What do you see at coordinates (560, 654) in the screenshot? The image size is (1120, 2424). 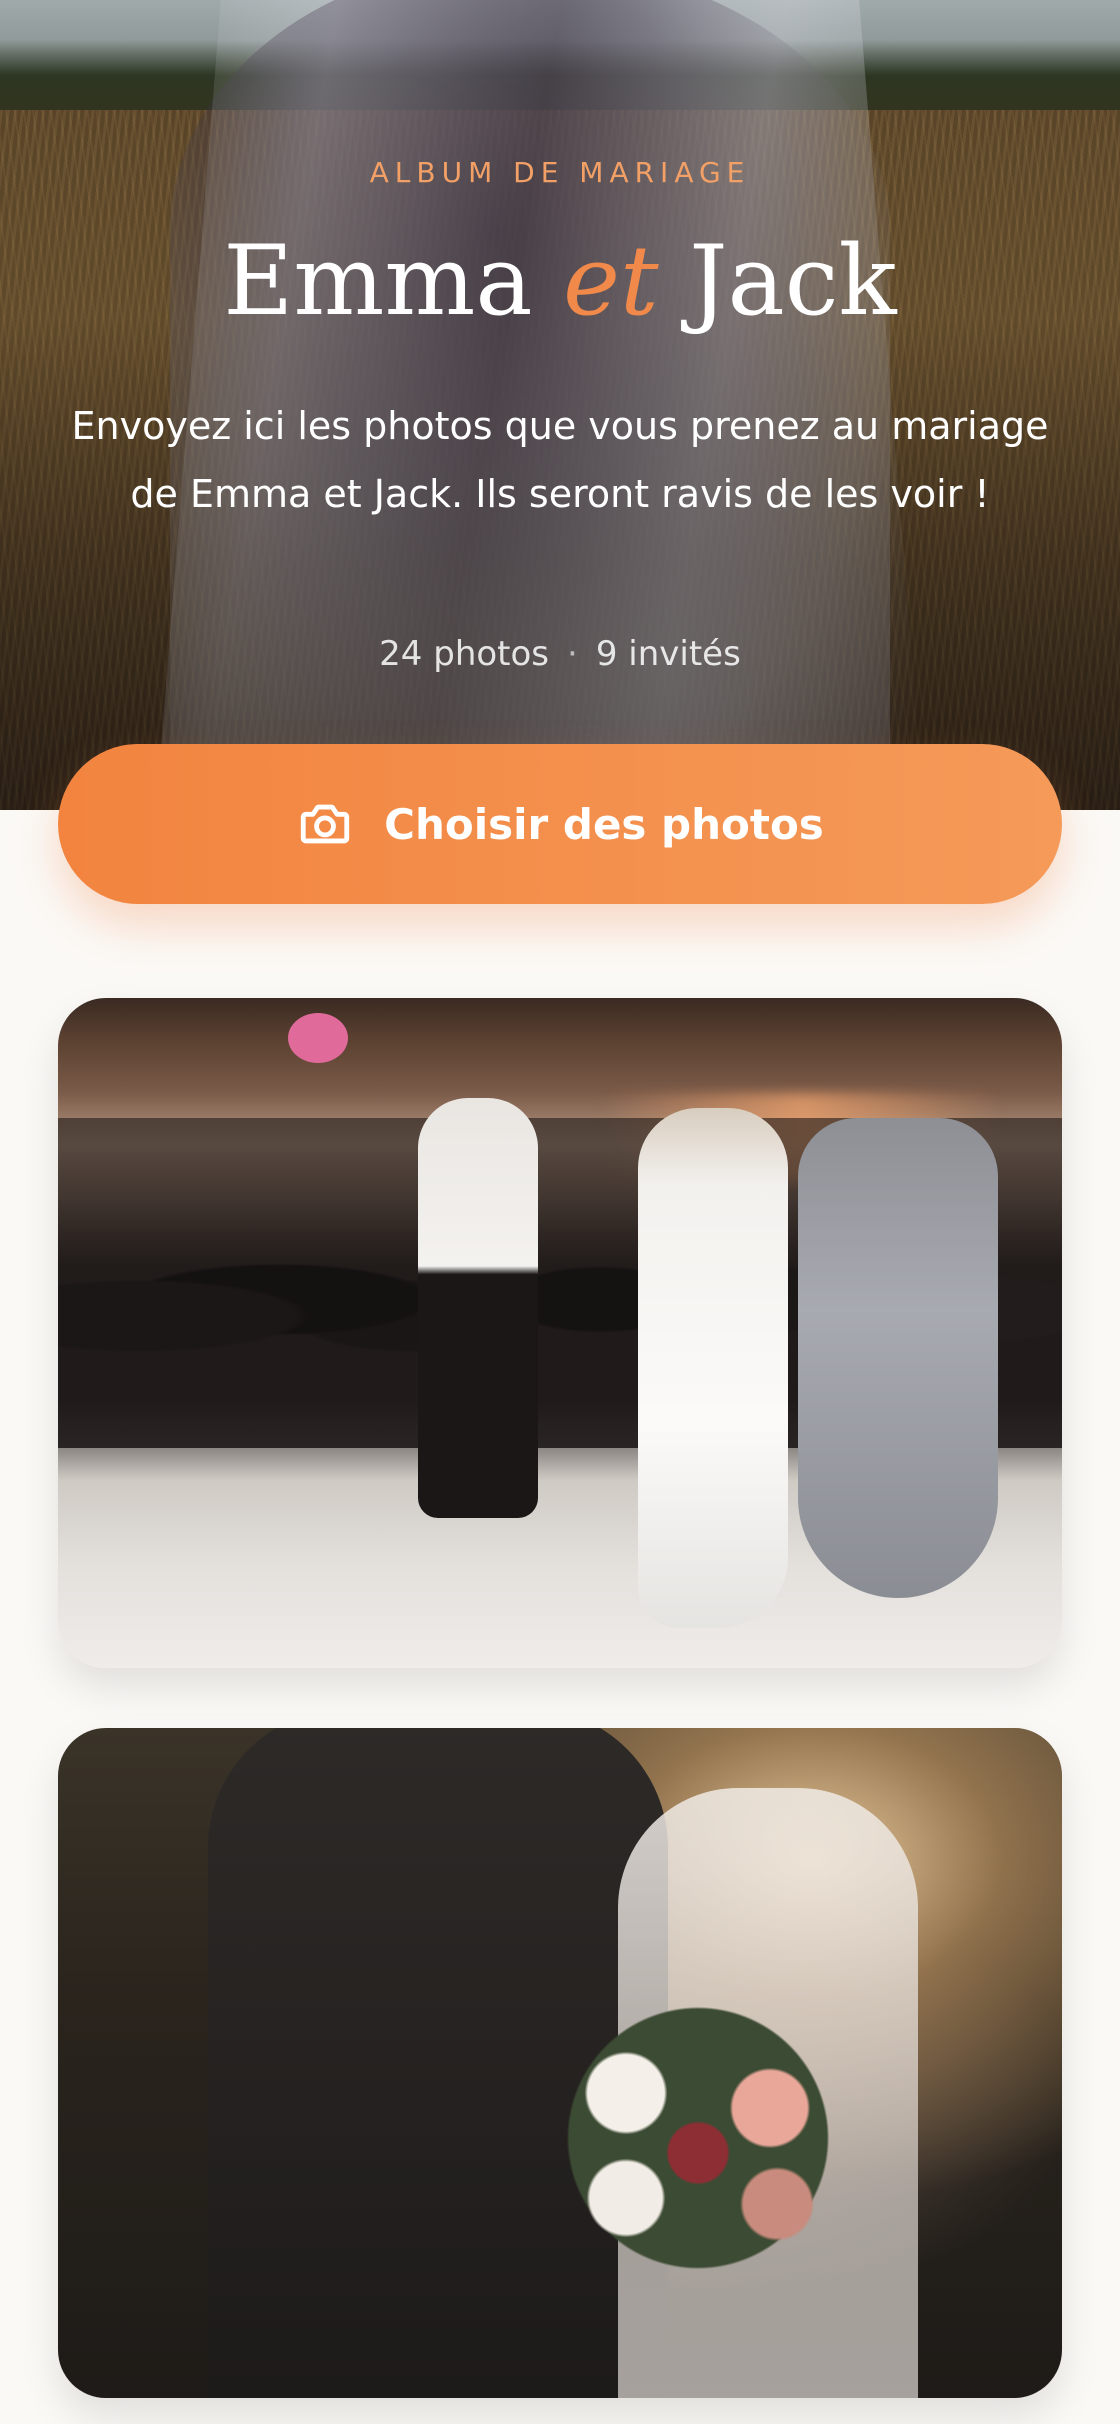 I see `album-stats: 24 photos · 9 invités` at bounding box center [560, 654].